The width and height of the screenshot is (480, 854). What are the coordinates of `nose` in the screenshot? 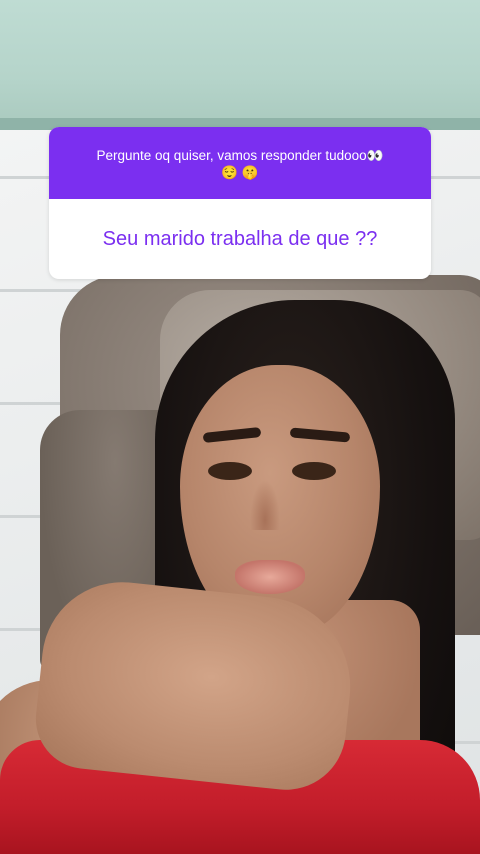 It's located at (265, 505).